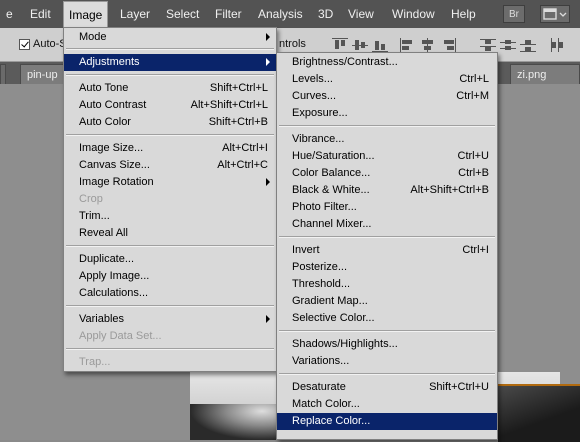 Image resolution: width=580 pixels, height=442 pixels. What do you see at coordinates (340, 45) in the screenshot?
I see `align-top-icon` at bounding box center [340, 45].